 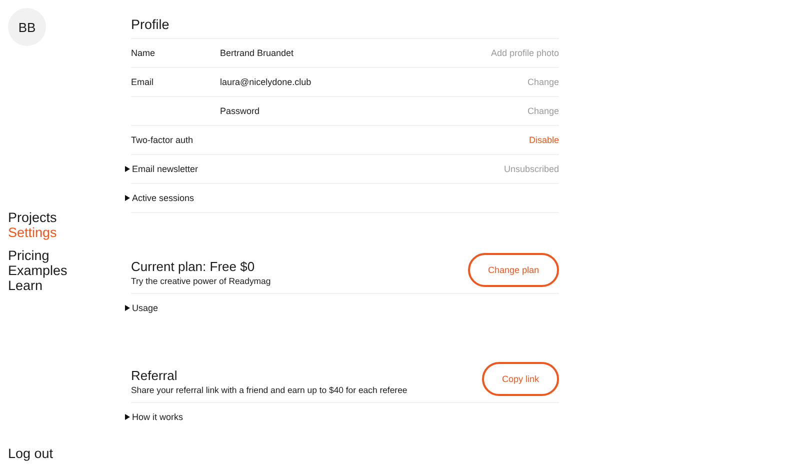 I want to click on field-value: Password, so click(x=240, y=111).